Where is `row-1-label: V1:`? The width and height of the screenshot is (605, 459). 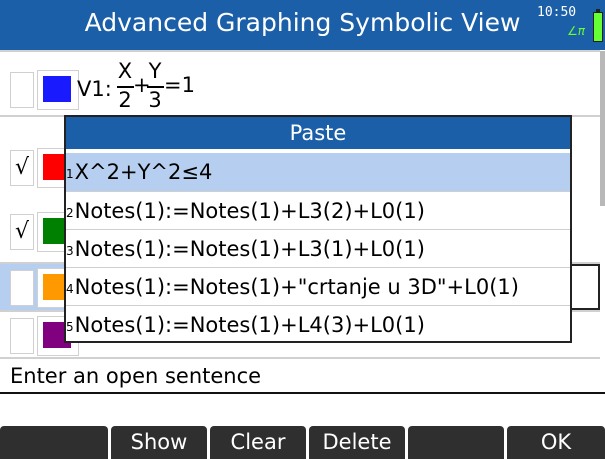 row-1-label: V1: is located at coordinates (94, 89).